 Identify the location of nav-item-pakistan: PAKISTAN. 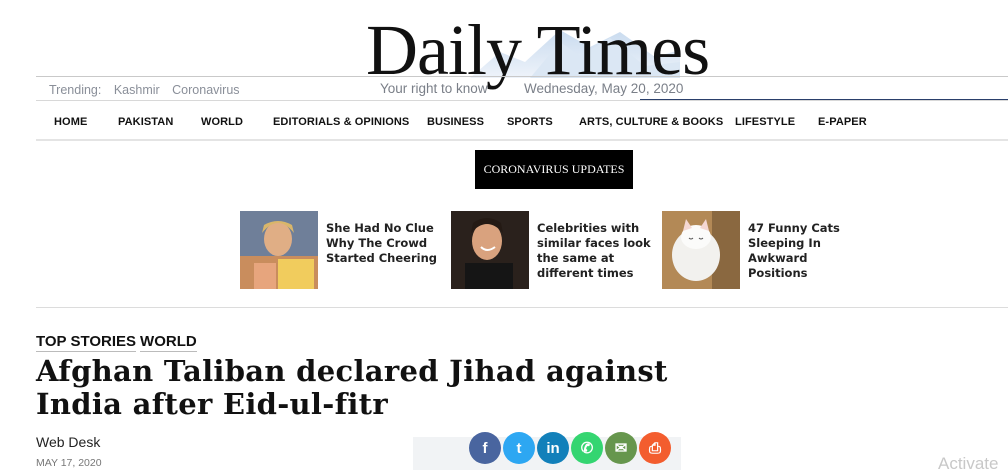
(145, 122).